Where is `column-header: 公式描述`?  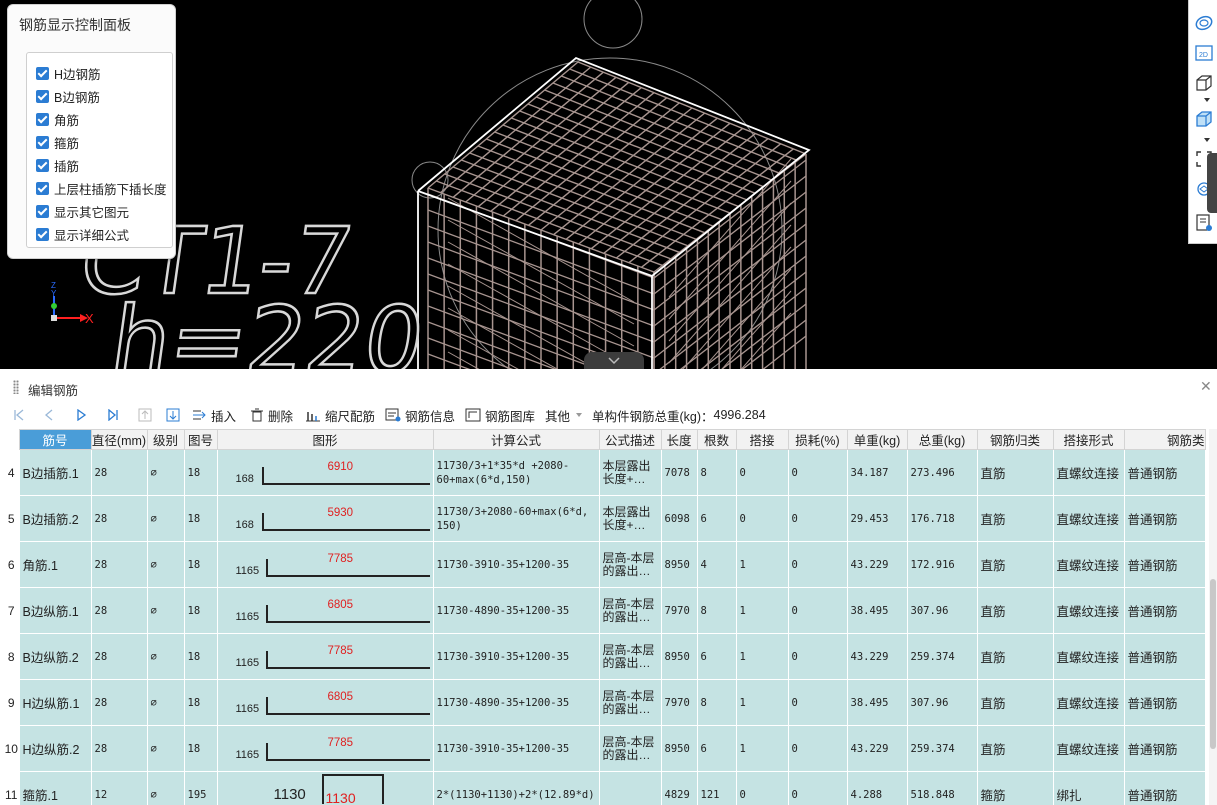
column-header: 公式描述 is located at coordinates (630, 439).